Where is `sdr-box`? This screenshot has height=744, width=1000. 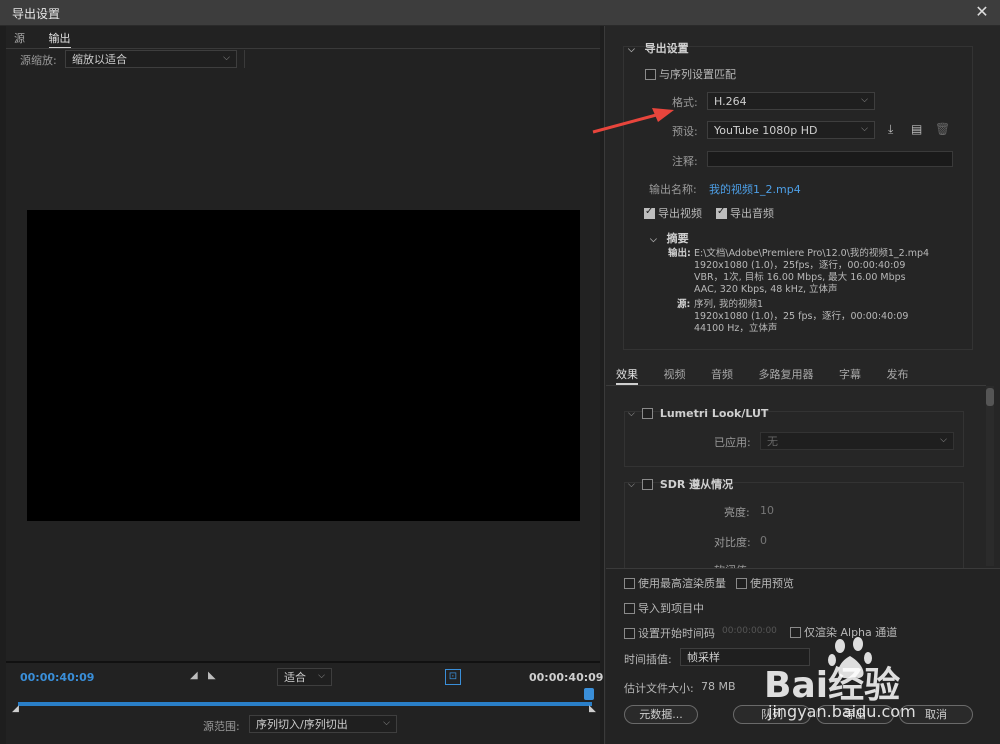
sdr-box is located at coordinates (794, 525).